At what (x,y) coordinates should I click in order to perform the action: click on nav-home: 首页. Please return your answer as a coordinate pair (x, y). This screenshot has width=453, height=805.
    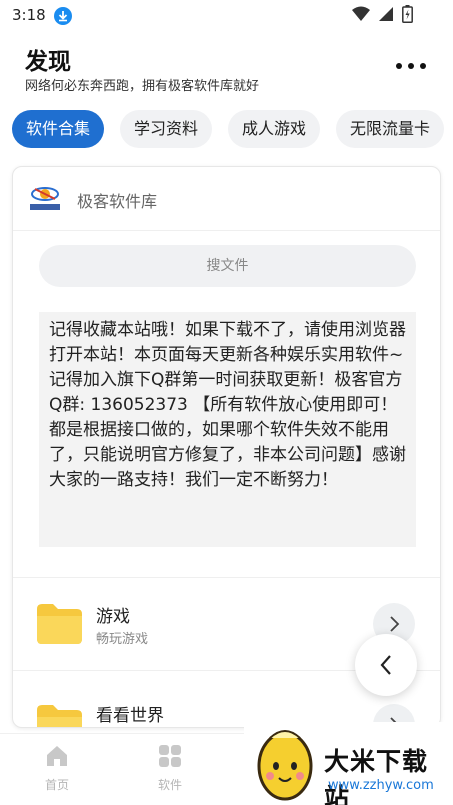
    Looking at the image, I should click on (57, 768).